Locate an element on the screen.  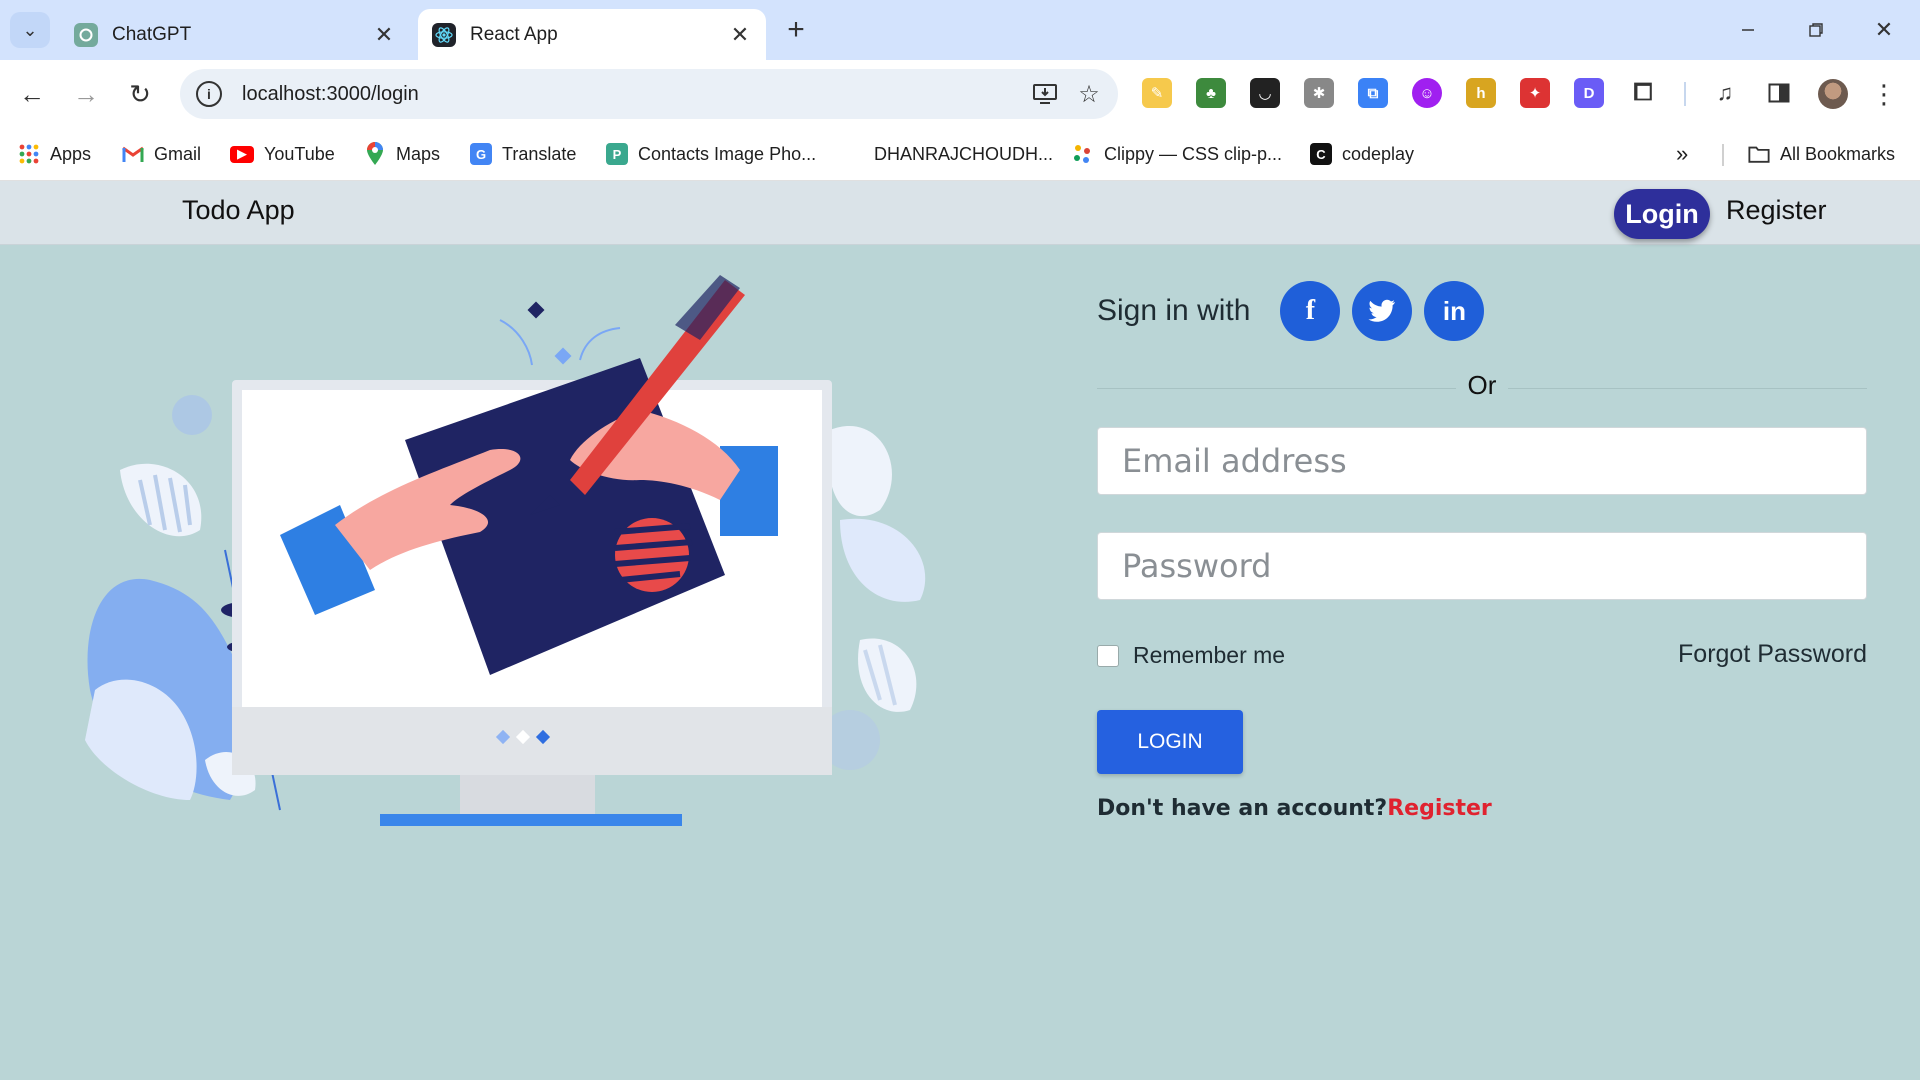
reload-icon: ↻ is located at coordinates (140, 93).